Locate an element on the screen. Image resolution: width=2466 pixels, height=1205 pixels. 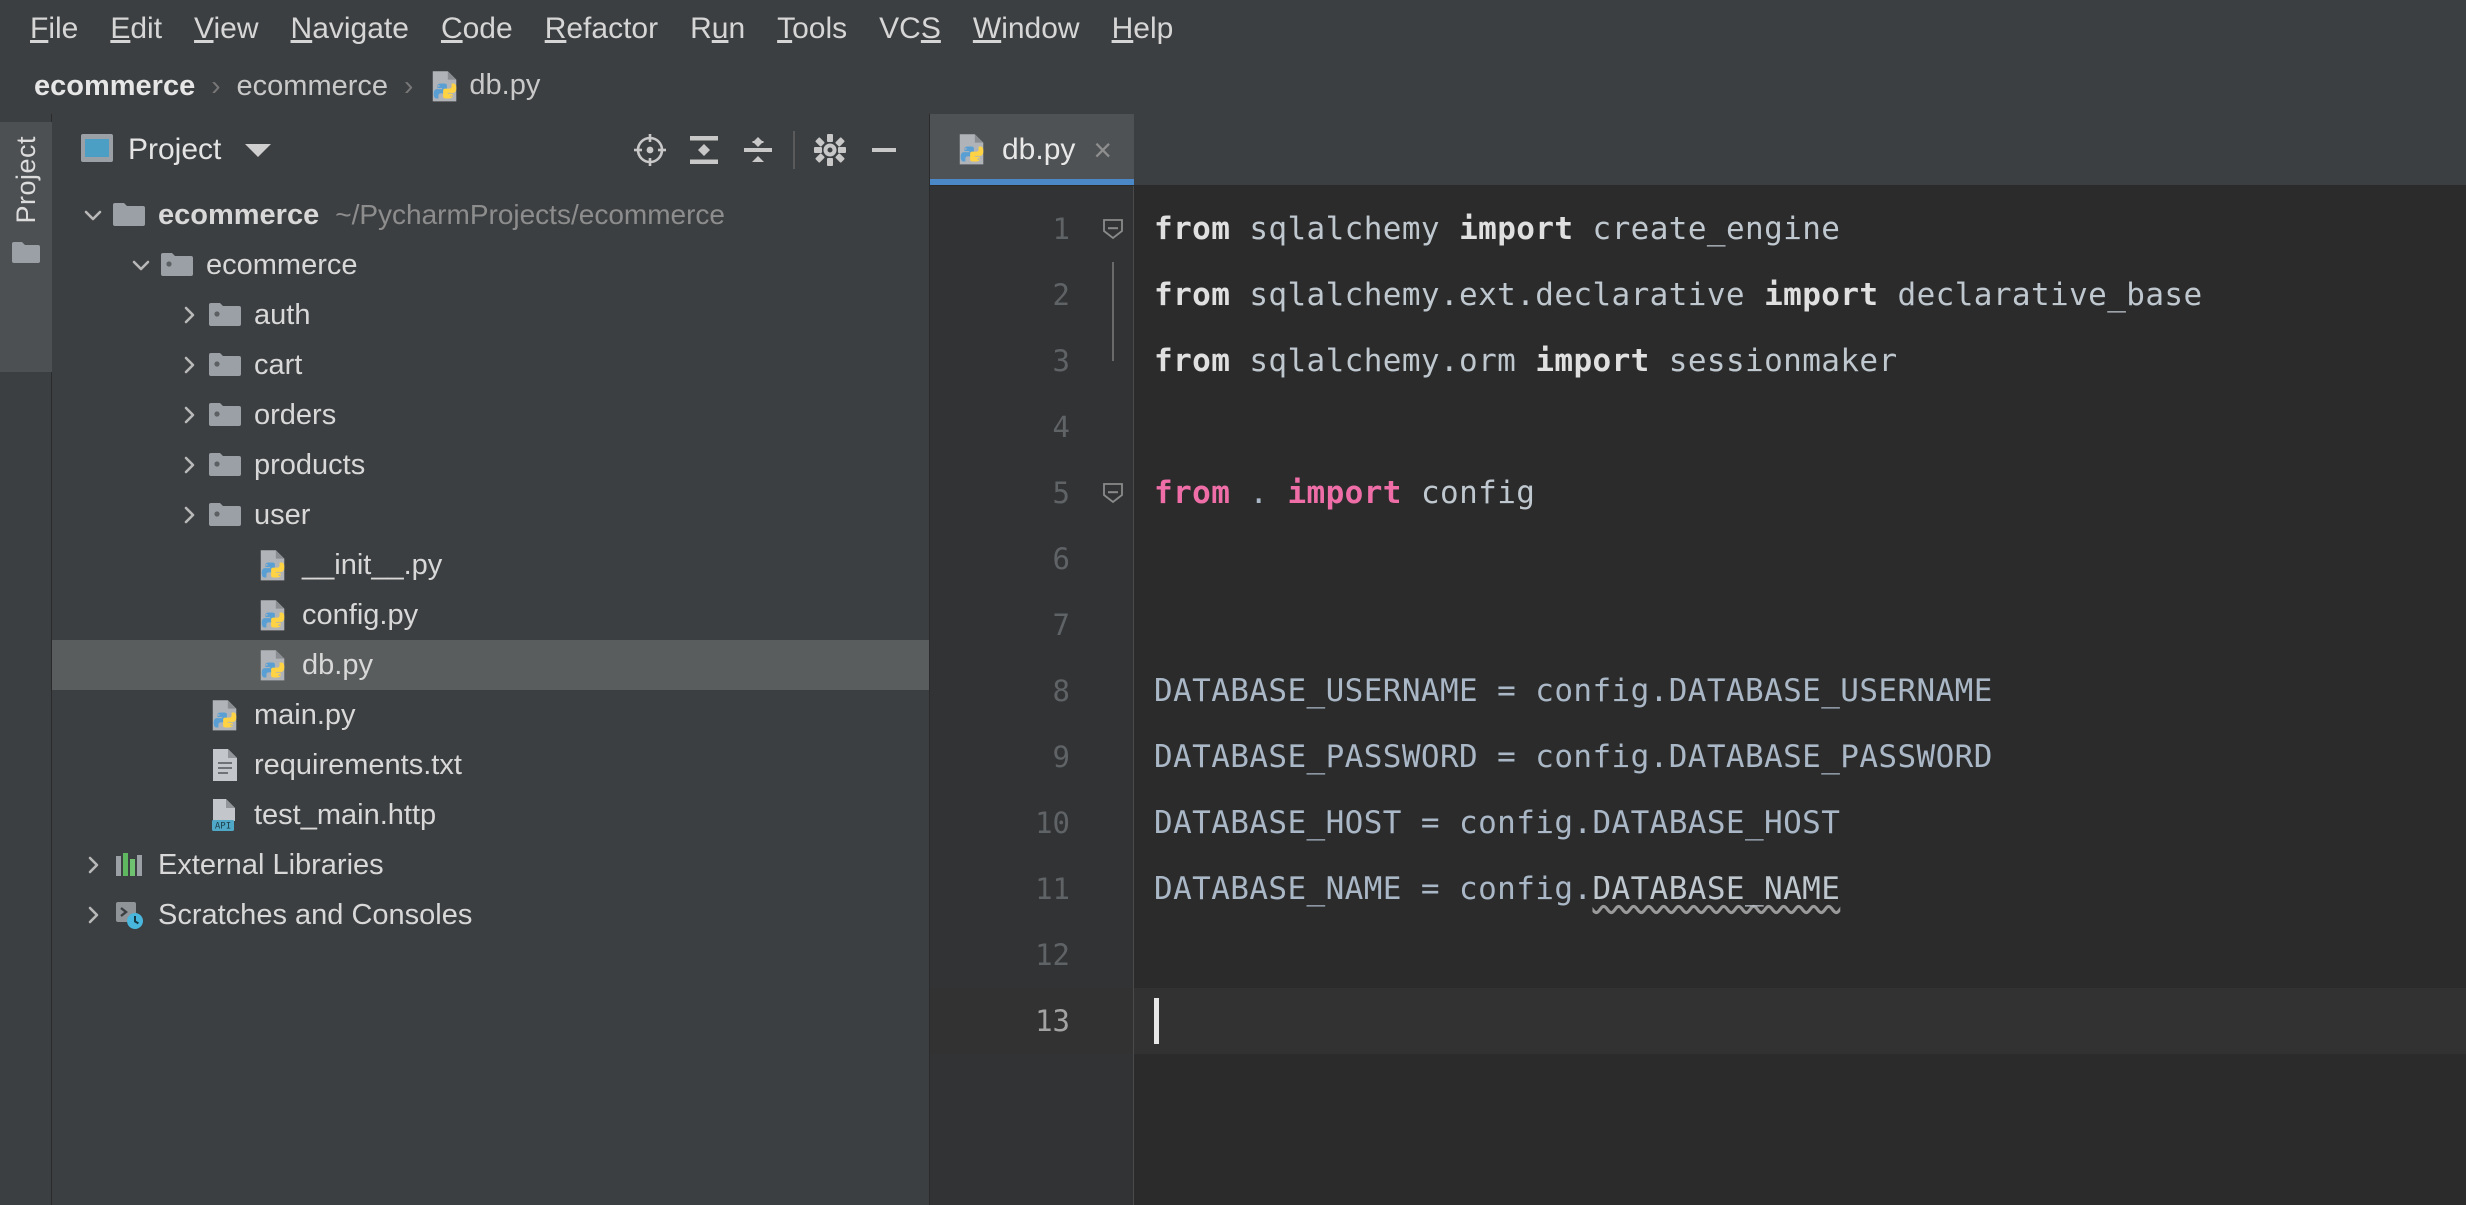
menu-item-window: Window is located at coordinates (1026, 29).